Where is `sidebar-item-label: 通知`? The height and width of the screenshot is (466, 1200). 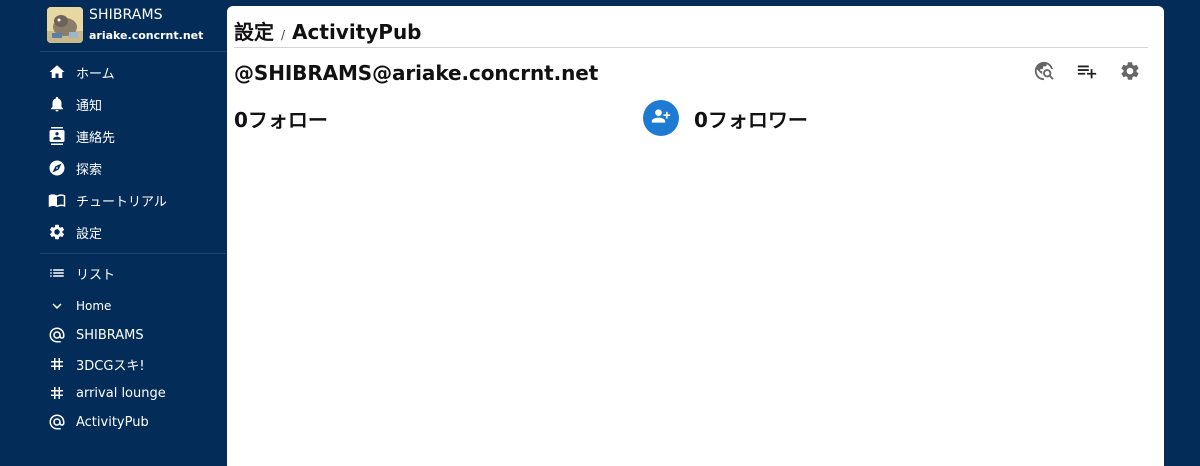
sidebar-item-label: 通知 is located at coordinates (89, 106).